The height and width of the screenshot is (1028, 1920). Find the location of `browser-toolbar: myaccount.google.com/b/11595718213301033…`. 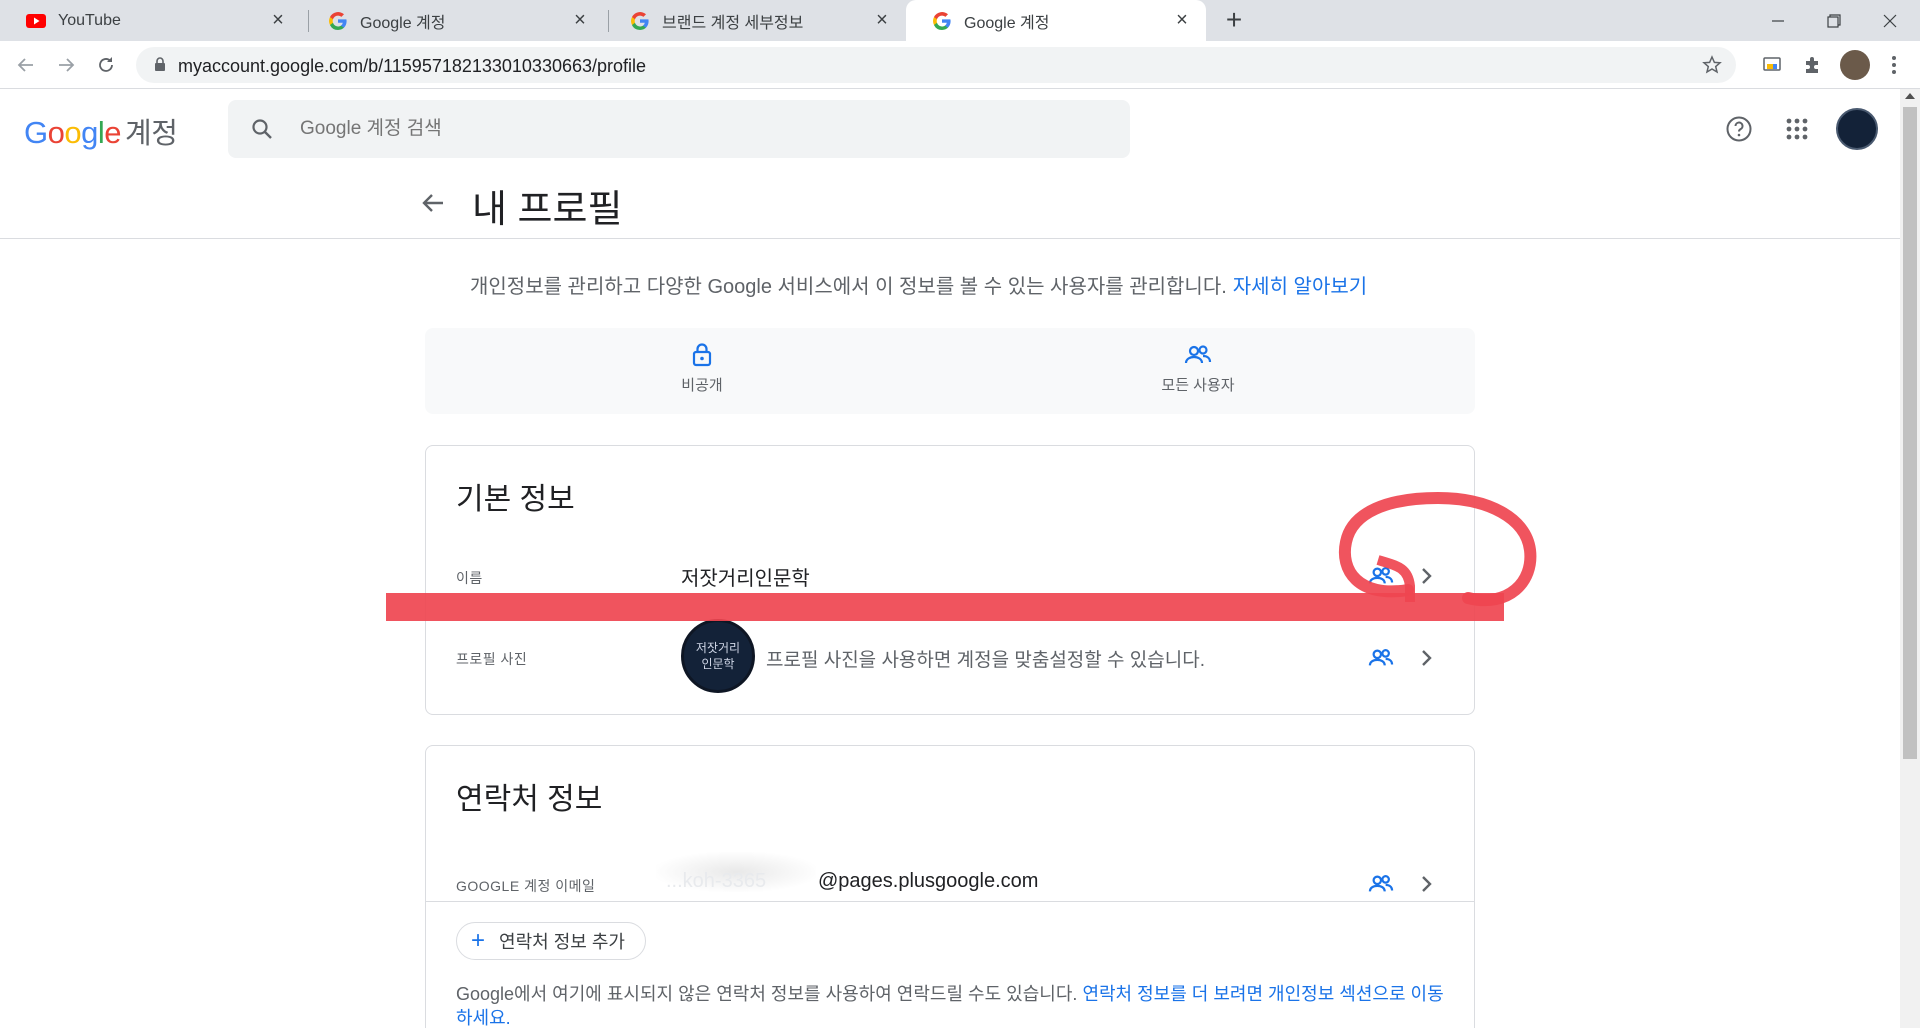

browser-toolbar: myaccount.google.com/b/11595718213301033… is located at coordinates (960, 65).